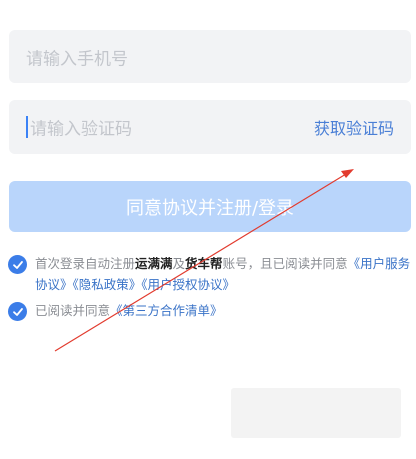  I want to click on agreement1-mid: 账号，且已阅读并同意, so click(285, 263).